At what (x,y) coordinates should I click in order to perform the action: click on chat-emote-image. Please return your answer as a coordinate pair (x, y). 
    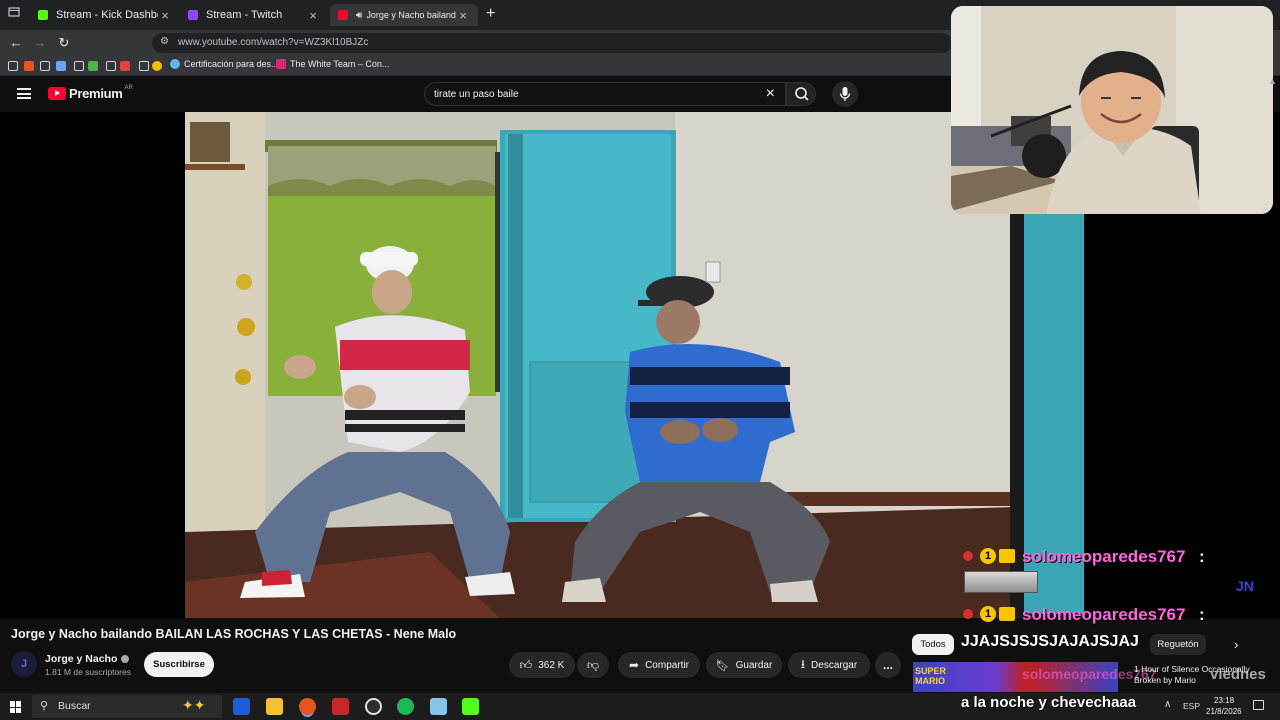
    Looking at the image, I should click on (1001, 582).